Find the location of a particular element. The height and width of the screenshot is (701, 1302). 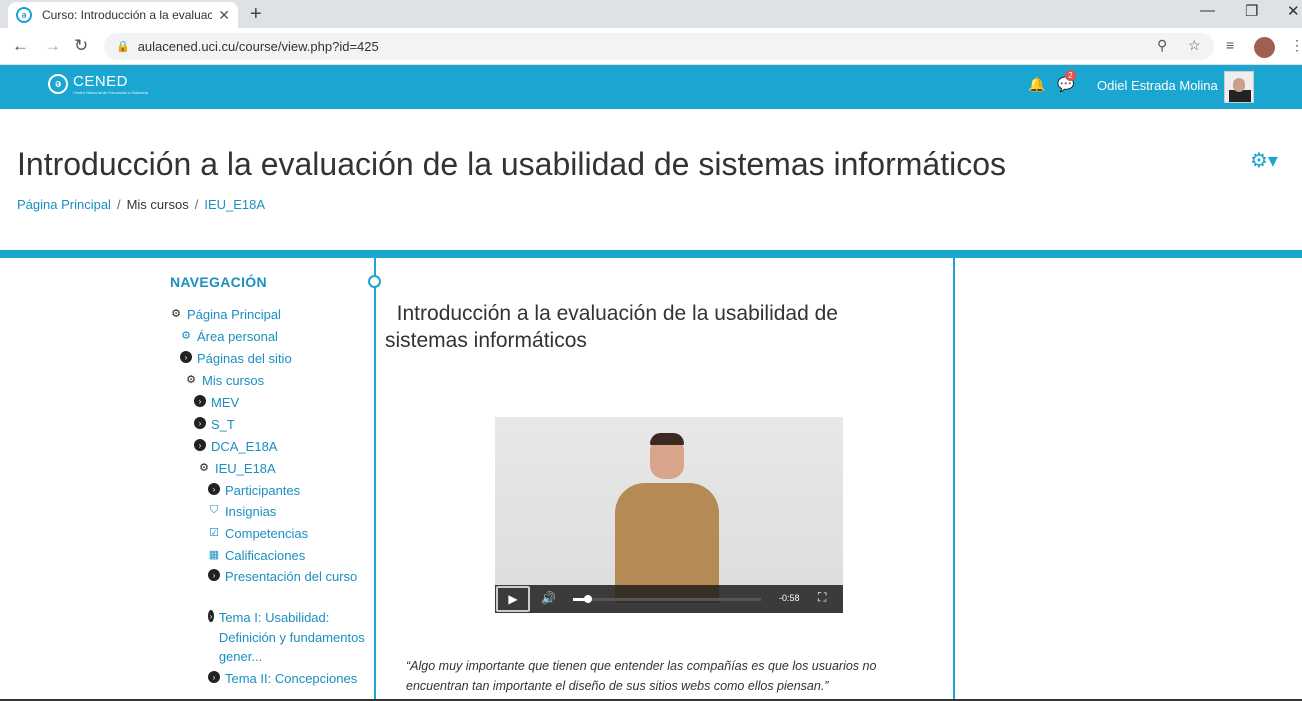

nav-item-calificaciones: ▦ Calificaciones is located at coordinates (256, 556).